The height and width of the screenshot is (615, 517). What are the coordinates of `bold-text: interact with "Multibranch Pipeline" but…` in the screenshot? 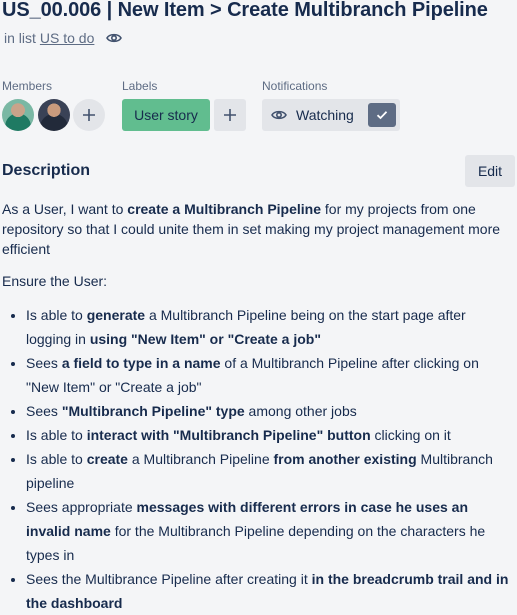 It's located at (228, 435).